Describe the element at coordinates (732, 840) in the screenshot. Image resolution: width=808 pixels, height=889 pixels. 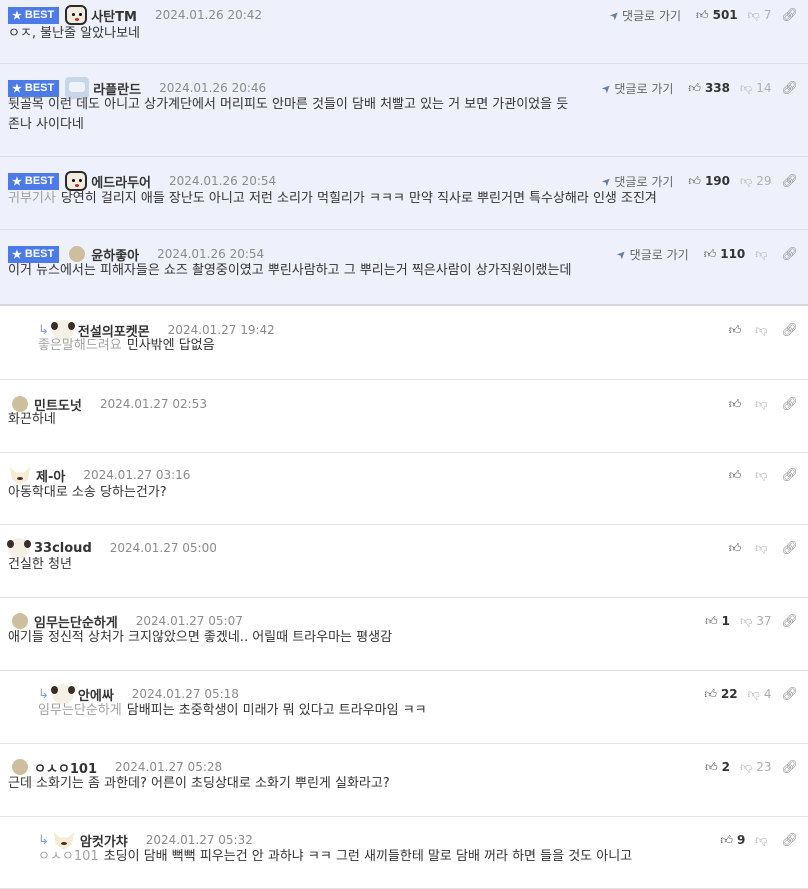
I see `upvote-button: 👍︎ 9` at that location.